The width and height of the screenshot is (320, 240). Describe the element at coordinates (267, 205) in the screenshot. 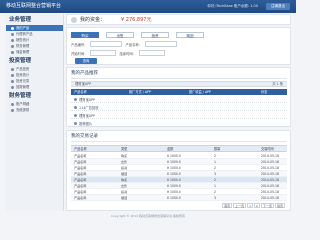

I see `page-next: 下一页` at that location.